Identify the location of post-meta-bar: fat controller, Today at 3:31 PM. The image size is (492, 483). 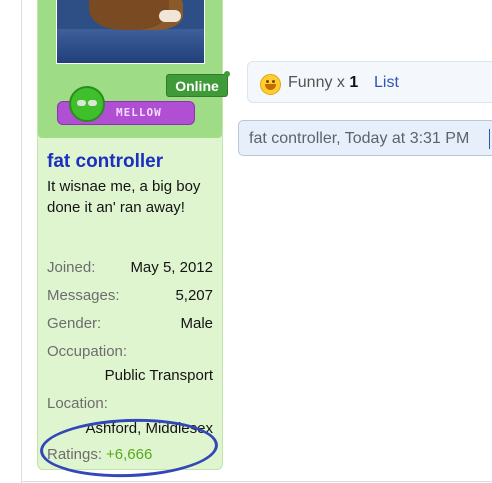
(365, 138).